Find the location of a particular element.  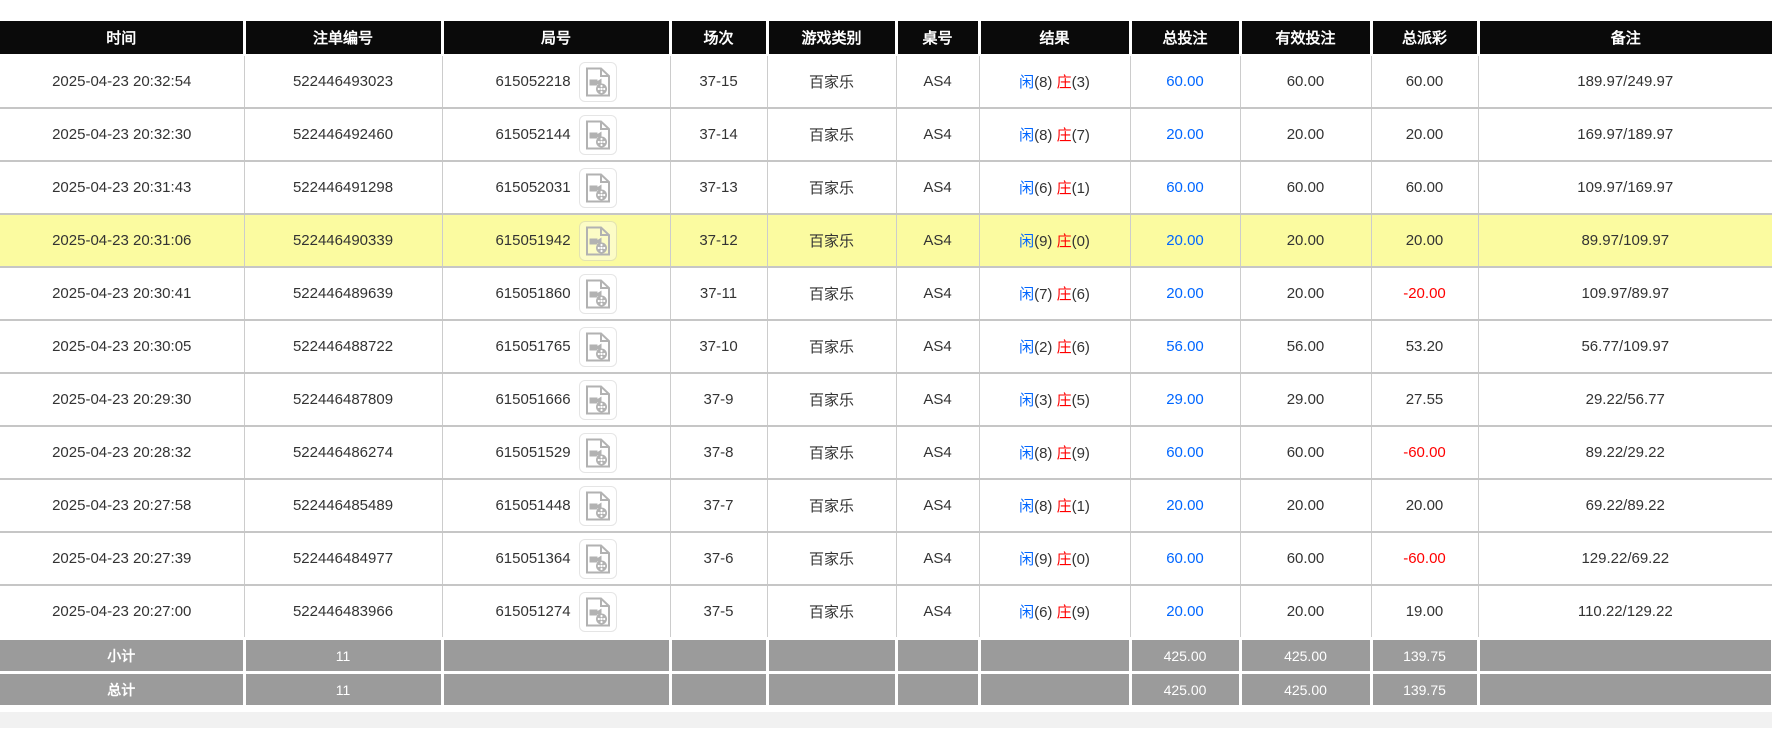

total-valid-bet: 425.00 is located at coordinates (1306, 689).